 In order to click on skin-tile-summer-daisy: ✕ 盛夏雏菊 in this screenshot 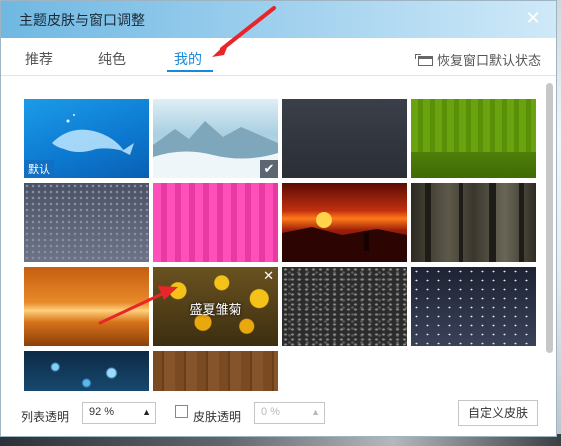, I will do `click(215, 306)`.